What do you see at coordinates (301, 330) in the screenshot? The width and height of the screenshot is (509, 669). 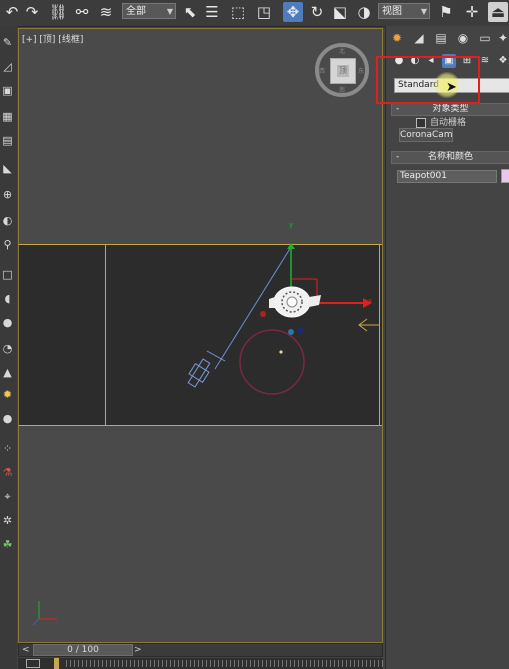 I see `pivot-dot-navy` at bounding box center [301, 330].